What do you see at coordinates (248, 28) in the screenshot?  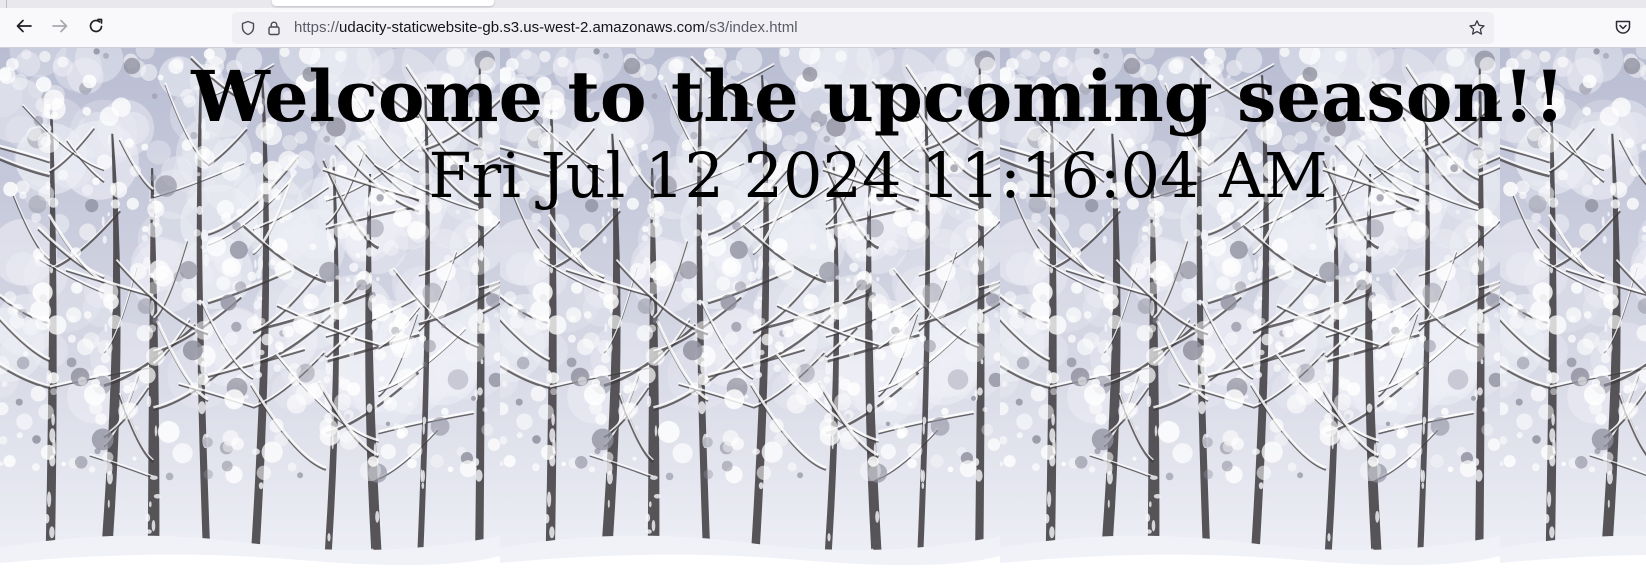 I see `tracking-protection-shield-icon` at bounding box center [248, 28].